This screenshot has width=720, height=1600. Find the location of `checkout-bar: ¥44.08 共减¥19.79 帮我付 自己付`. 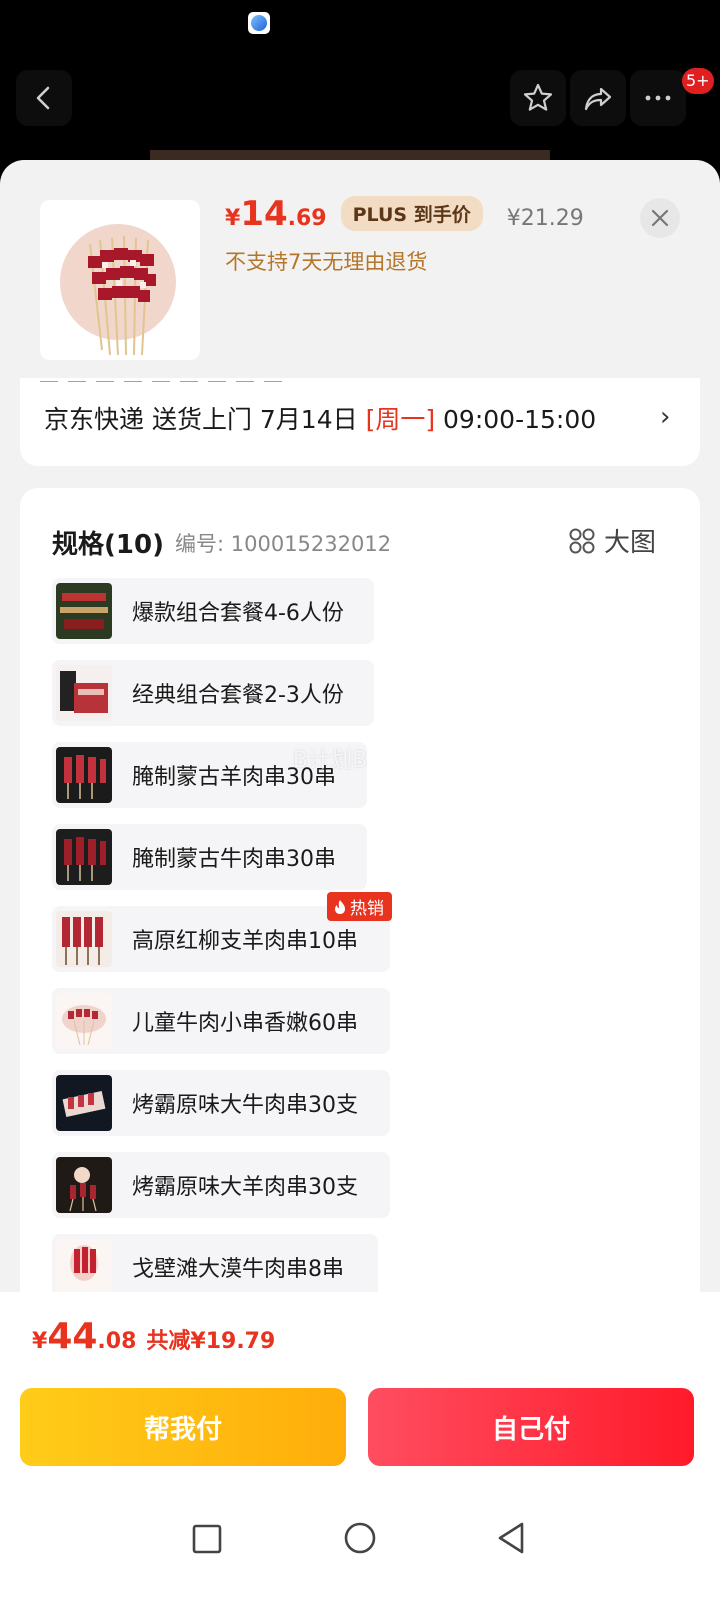

checkout-bar: ¥44.08 共减¥19.79 帮我付 自己付 is located at coordinates (360, 1390).